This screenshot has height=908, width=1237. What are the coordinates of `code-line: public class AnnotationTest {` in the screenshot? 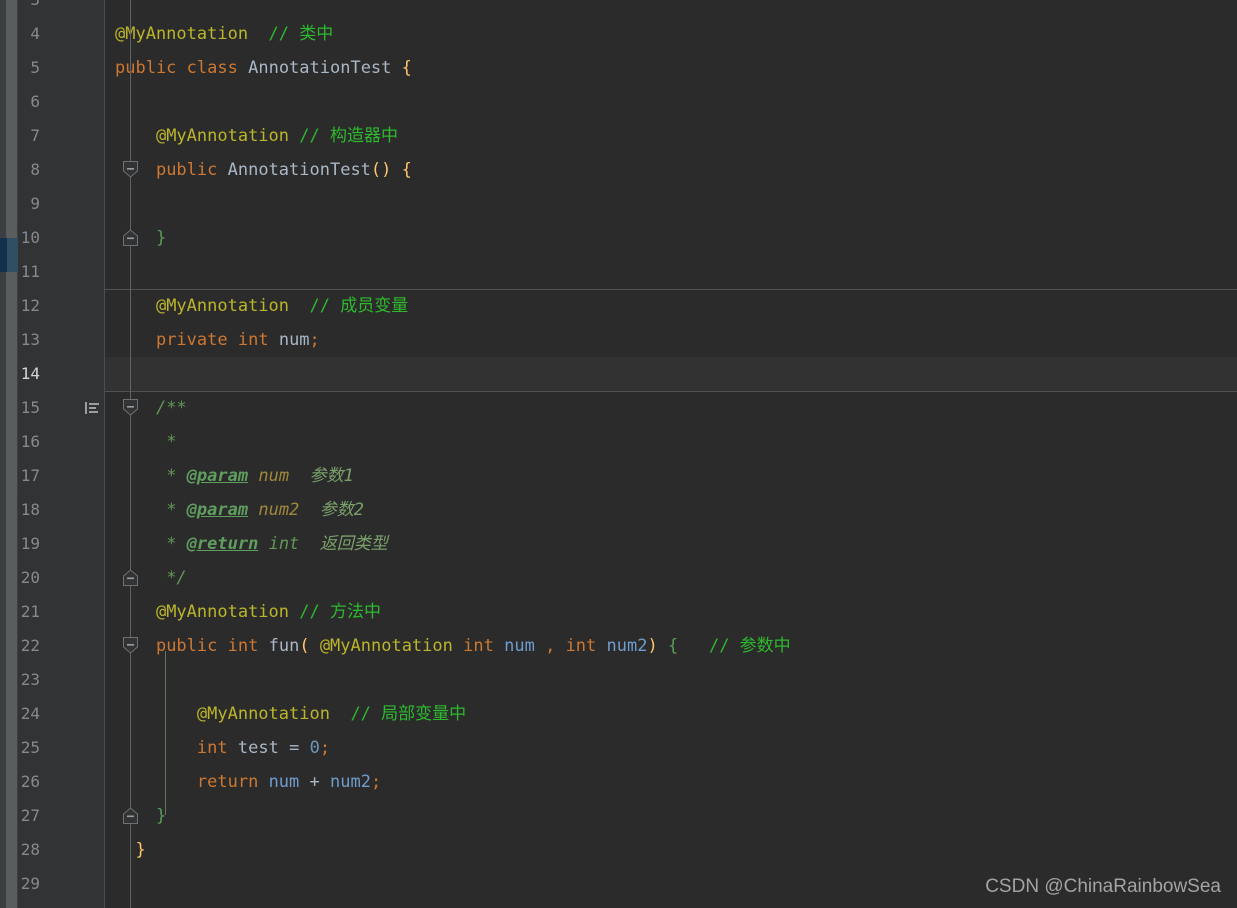 It's located at (671, 68).